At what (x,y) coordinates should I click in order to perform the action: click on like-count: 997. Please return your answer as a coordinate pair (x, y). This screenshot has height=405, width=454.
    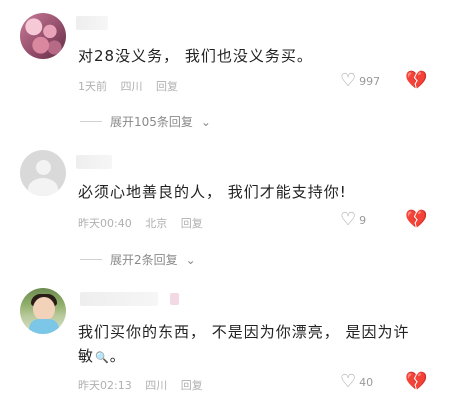
    Looking at the image, I should click on (370, 81).